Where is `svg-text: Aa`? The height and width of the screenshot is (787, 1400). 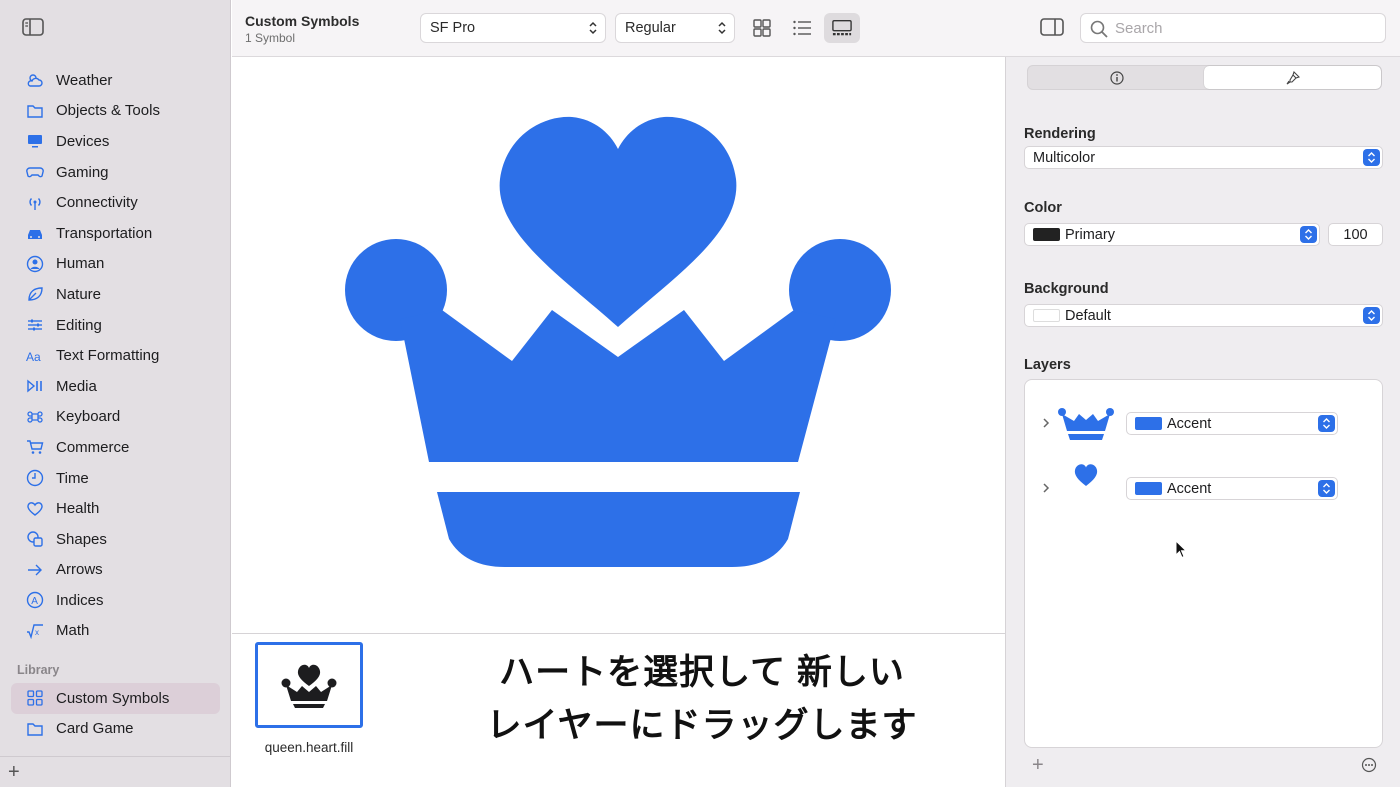 svg-text: Aa is located at coordinates (33, 357).